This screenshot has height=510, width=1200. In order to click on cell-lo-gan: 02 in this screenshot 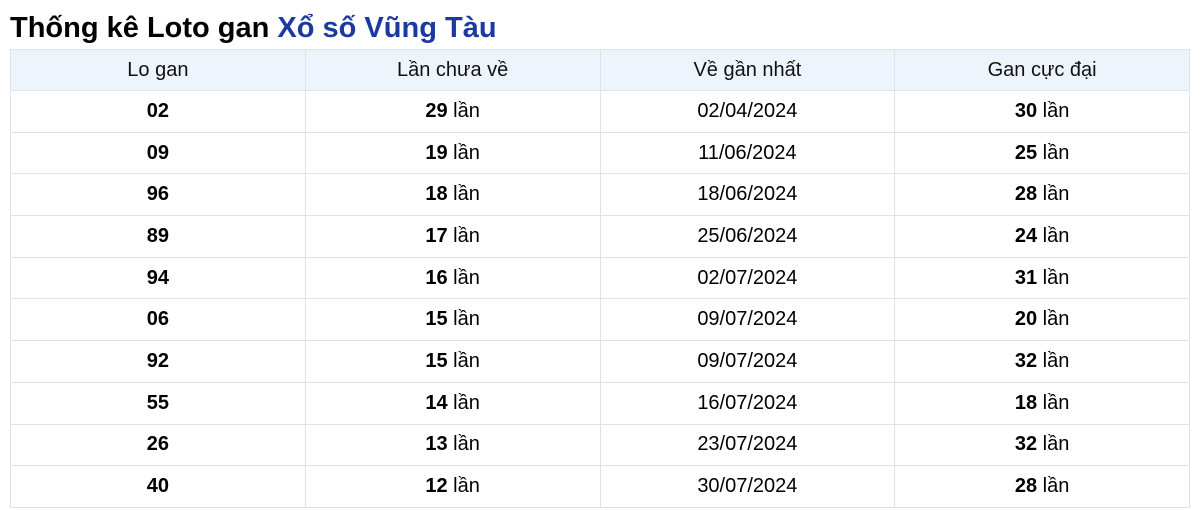, I will do `click(158, 111)`.